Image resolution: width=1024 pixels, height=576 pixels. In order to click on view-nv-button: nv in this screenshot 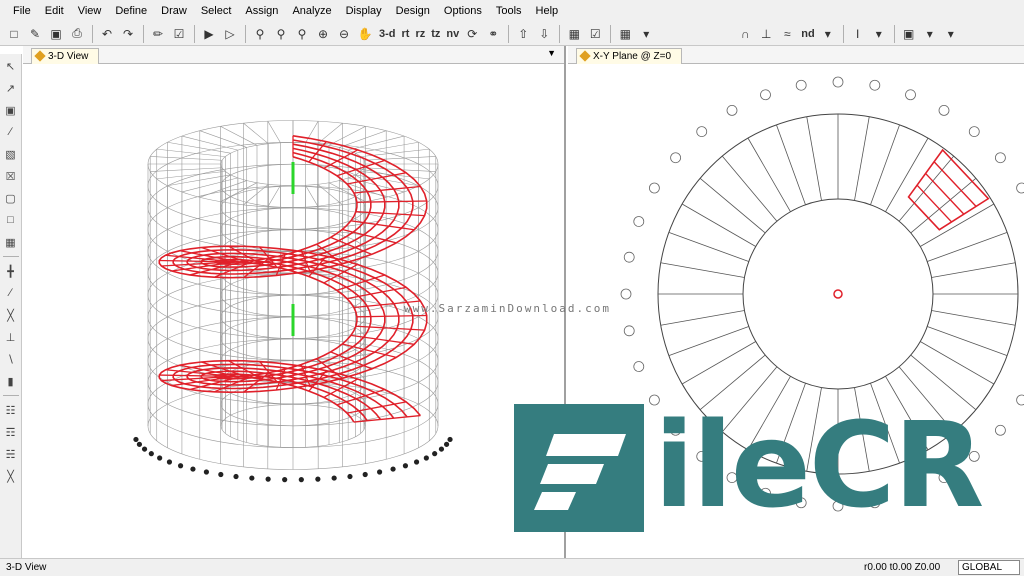, I will do `click(452, 34)`.